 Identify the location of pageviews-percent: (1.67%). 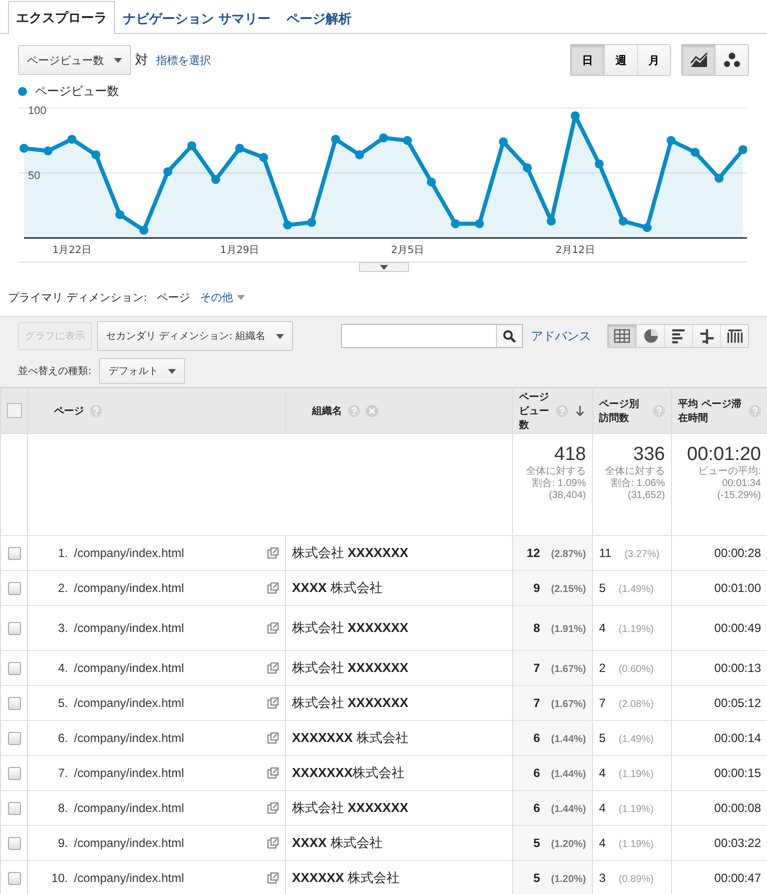
(568, 704).